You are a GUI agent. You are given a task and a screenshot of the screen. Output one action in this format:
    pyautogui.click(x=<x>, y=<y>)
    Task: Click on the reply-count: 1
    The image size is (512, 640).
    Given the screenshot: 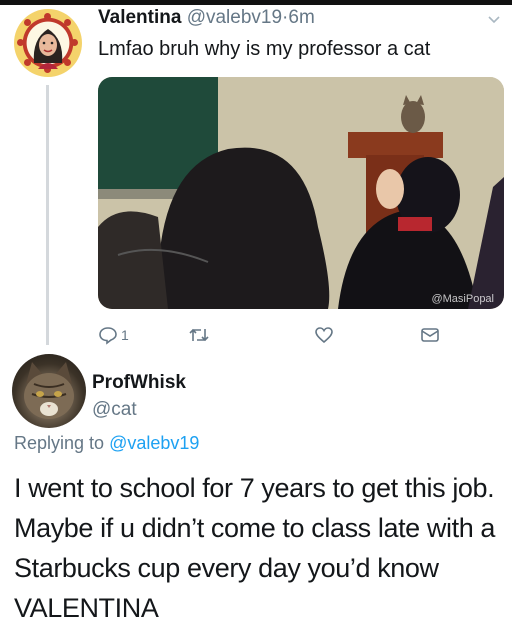 What is the action you would take?
    pyautogui.click(x=125, y=335)
    